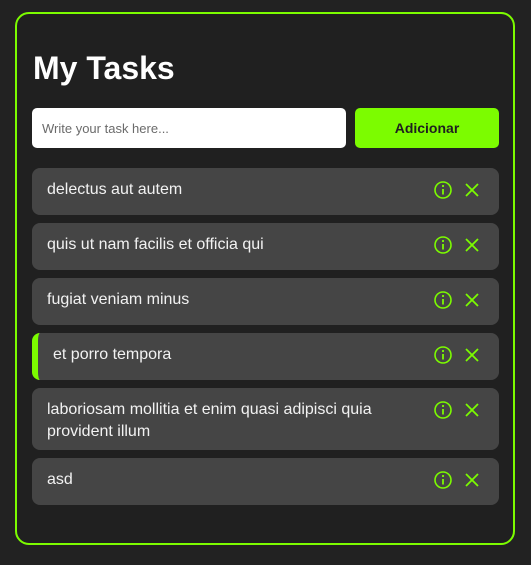 The image size is (531, 565). Describe the element at coordinates (265, 246) in the screenshot. I see `task-item: quis ut nam facilis et officia qui` at that location.